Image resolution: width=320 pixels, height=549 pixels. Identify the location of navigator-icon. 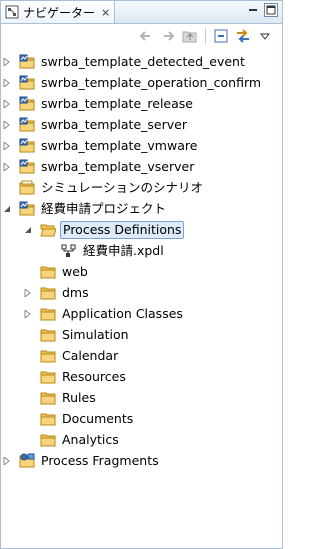
(12, 12).